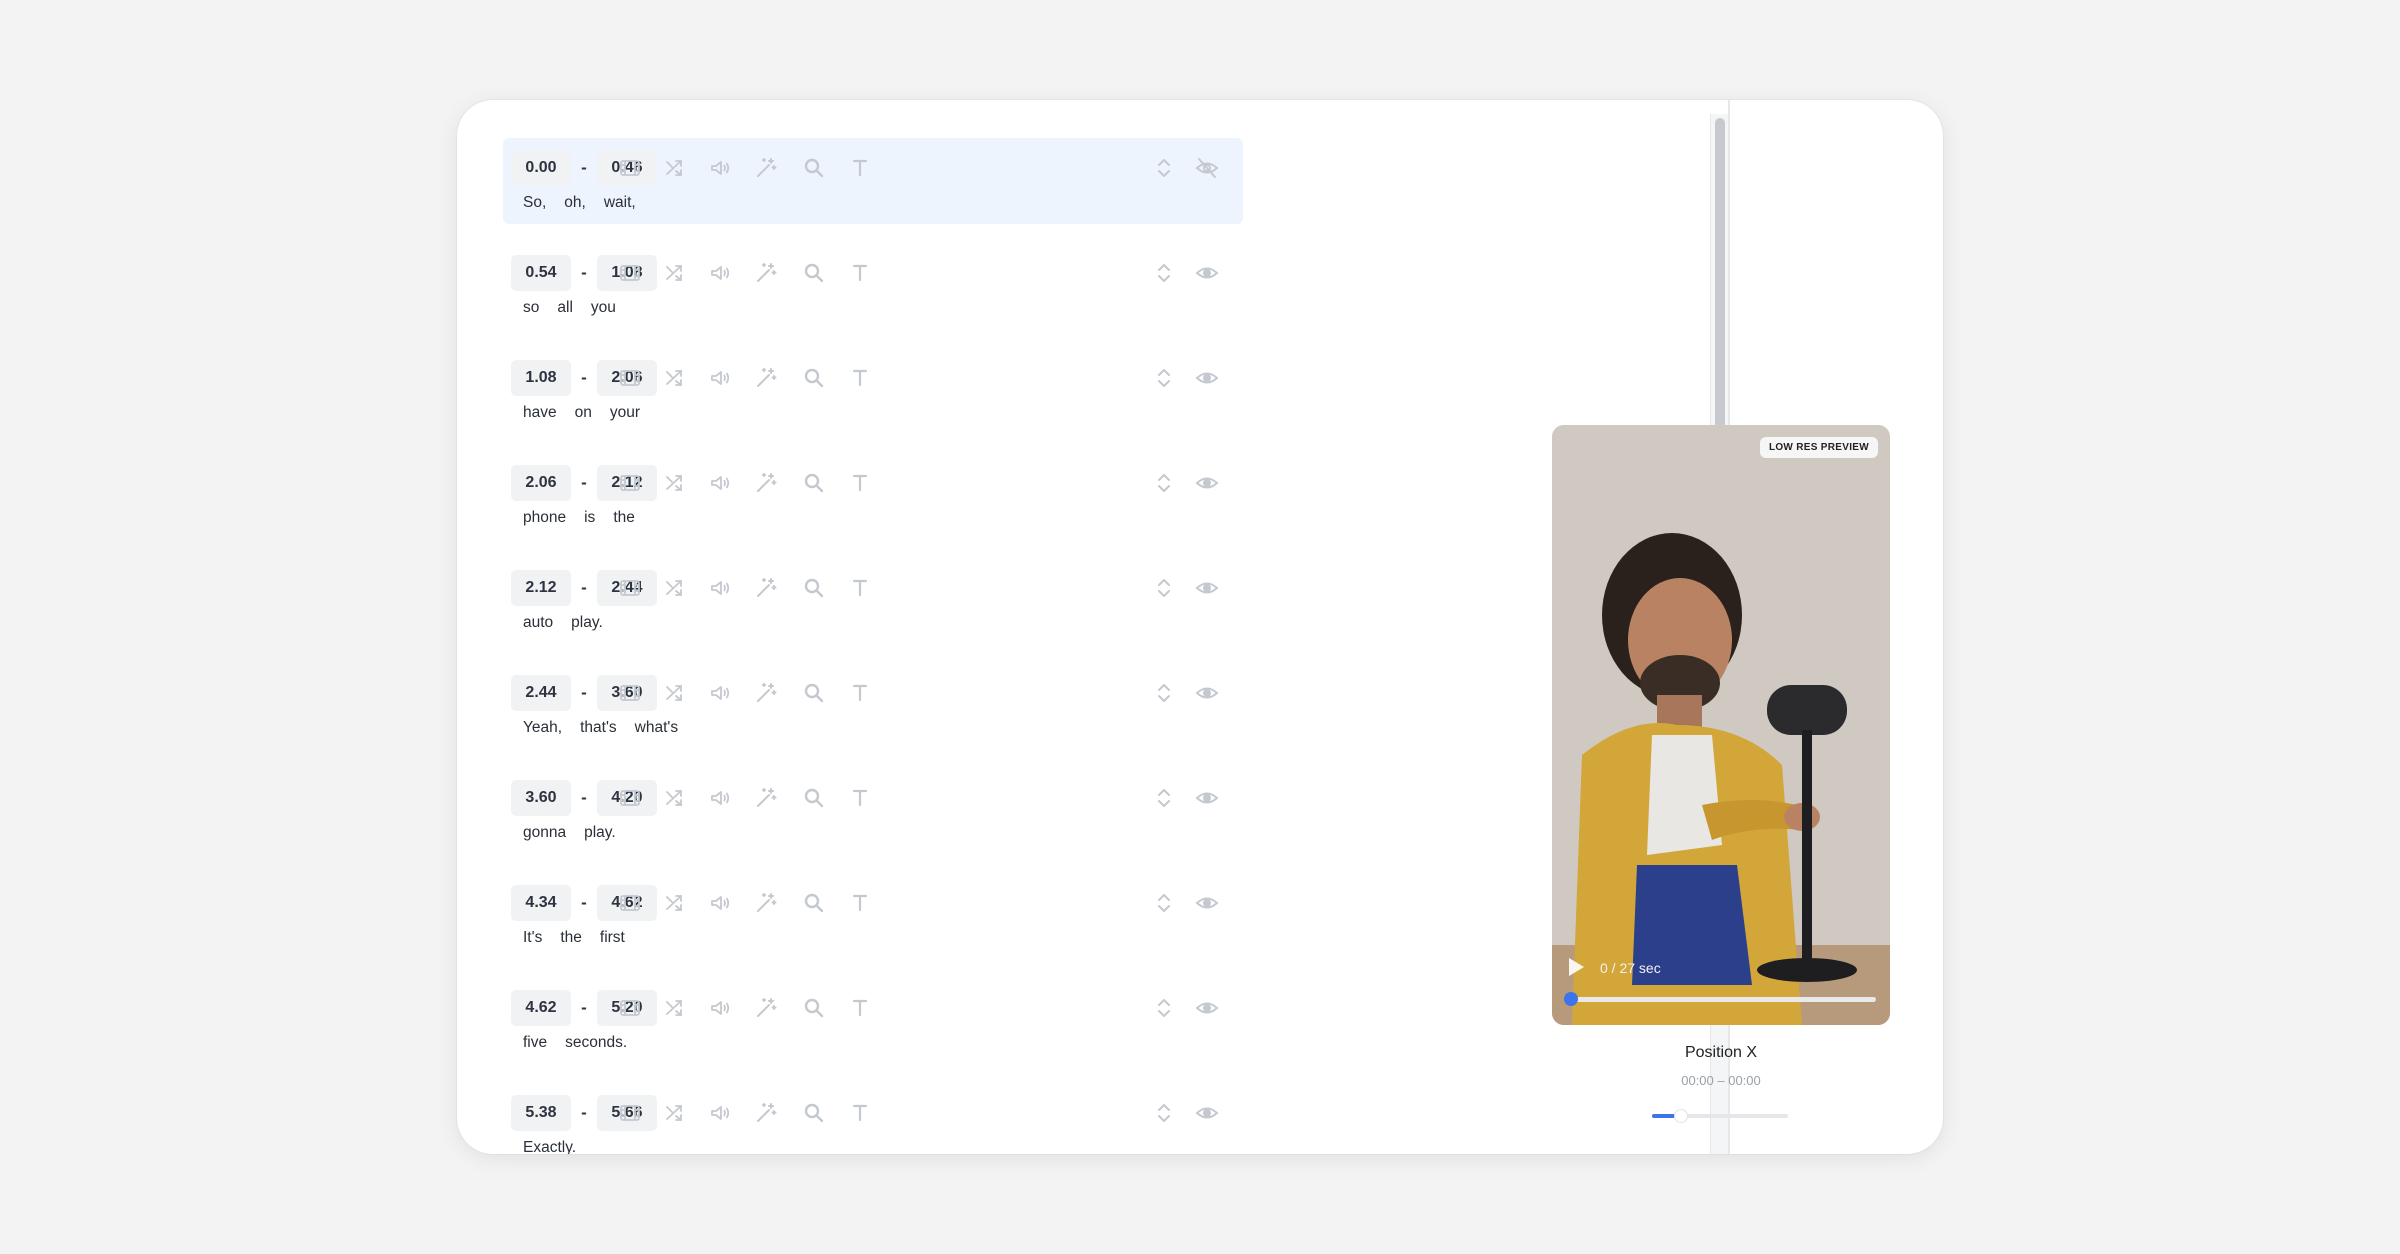  I want to click on word: phone, so click(544, 518).